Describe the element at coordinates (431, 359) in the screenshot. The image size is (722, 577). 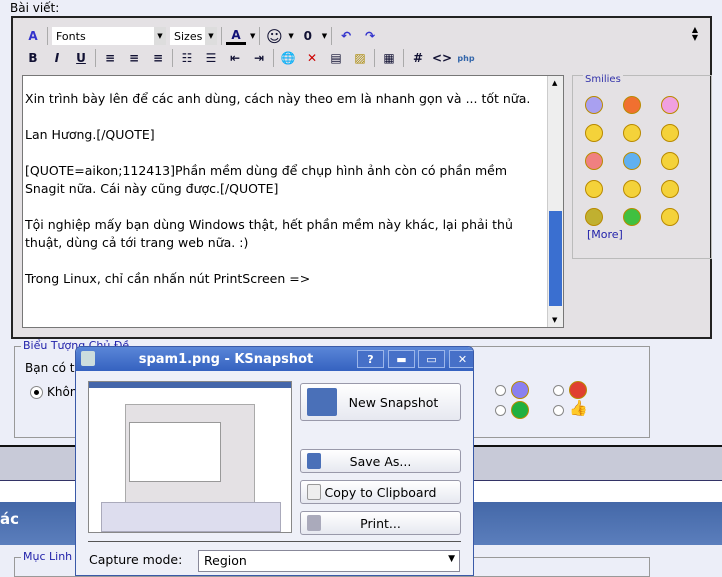
I see `maximize-button: ▭` at that location.